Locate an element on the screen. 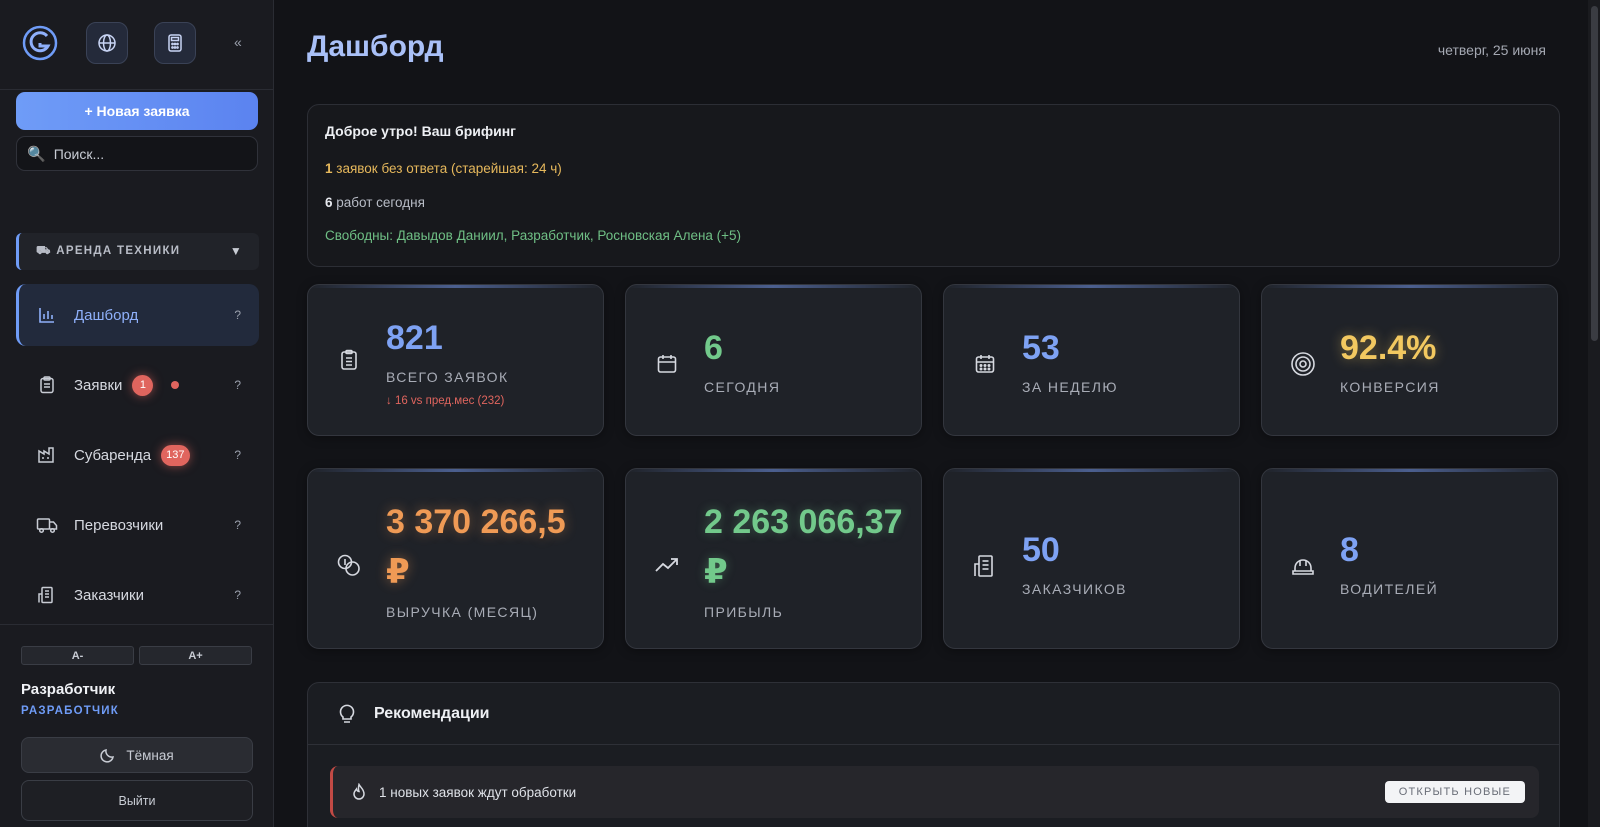 Image resolution: width=1600 pixels, height=827 pixels. stat-card-total-requests: 821 ВСЕГО ЗАЯВОК ↓ 16 vs пред.мес (232) is located at coordinates (455, 360).